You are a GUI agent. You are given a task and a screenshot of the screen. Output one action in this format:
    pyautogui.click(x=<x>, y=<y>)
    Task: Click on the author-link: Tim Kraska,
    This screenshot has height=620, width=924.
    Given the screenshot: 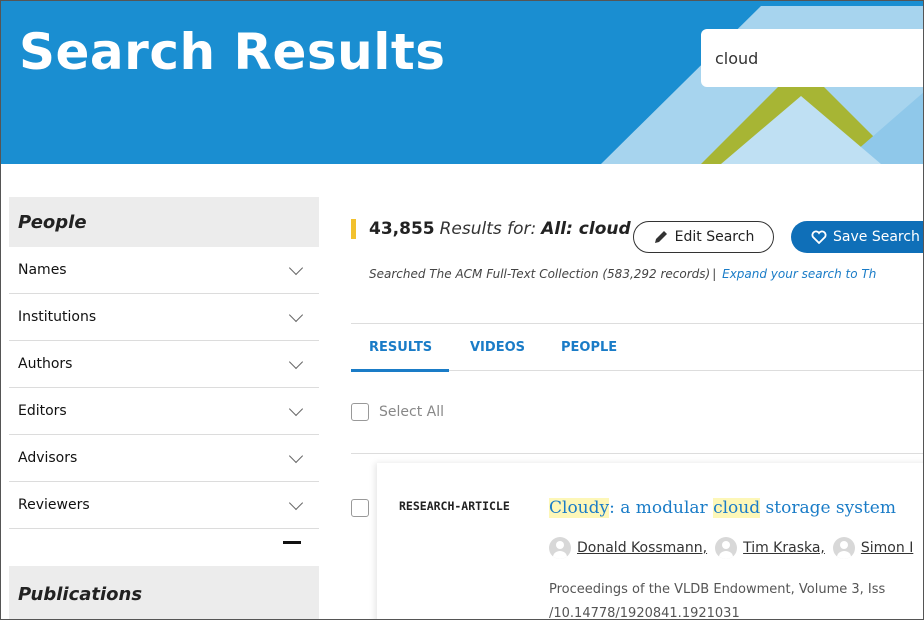 What is the action you would take?
    pyautogui.click(x=770, y=548)
    